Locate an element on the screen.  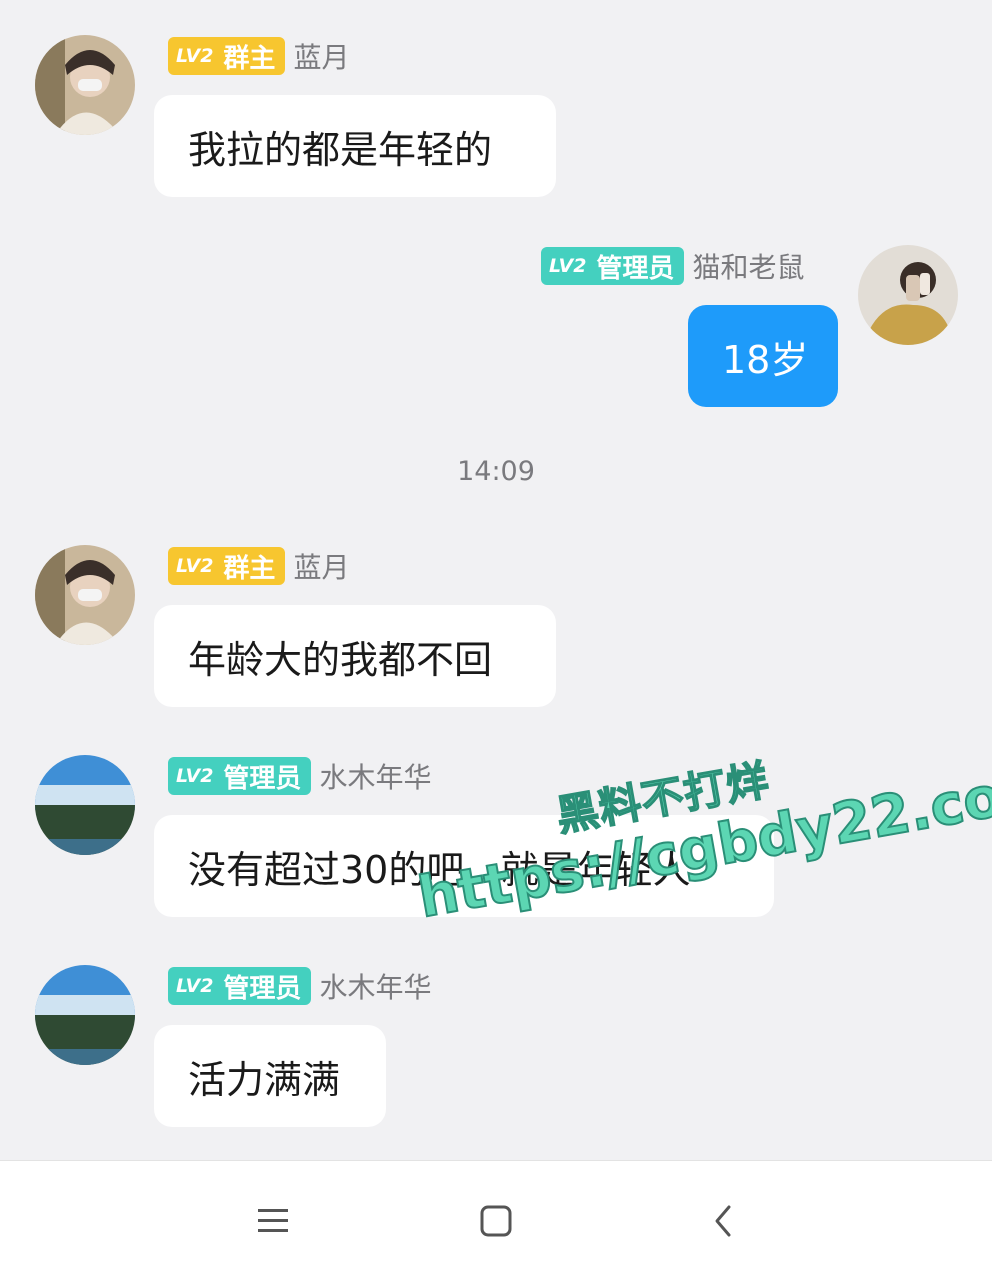
timestamp: 14:09 is located at coordinates (496, 471).